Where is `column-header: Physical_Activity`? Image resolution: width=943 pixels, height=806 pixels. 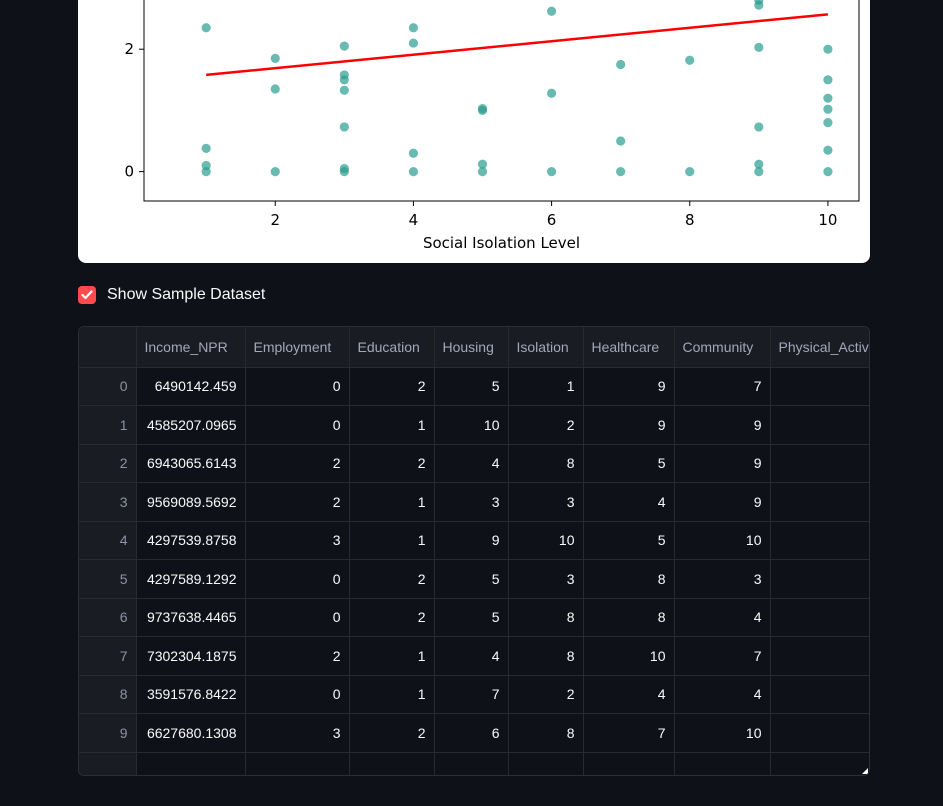 column-header: Physical_Activity is located at coordinates (819, 347).